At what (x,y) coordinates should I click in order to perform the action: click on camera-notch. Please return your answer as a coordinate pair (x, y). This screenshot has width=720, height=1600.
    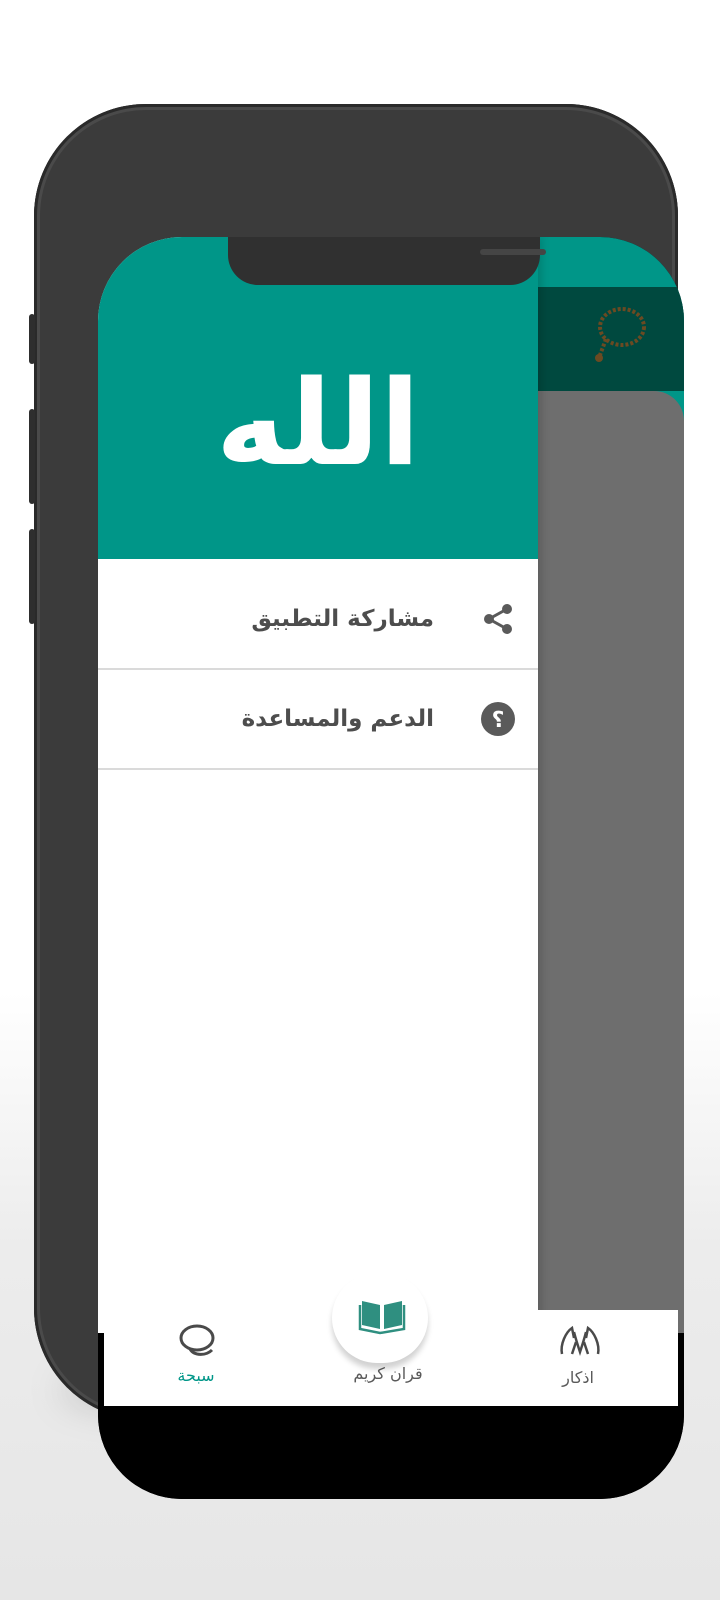
    Looking at the image, I should click on (387, 261).